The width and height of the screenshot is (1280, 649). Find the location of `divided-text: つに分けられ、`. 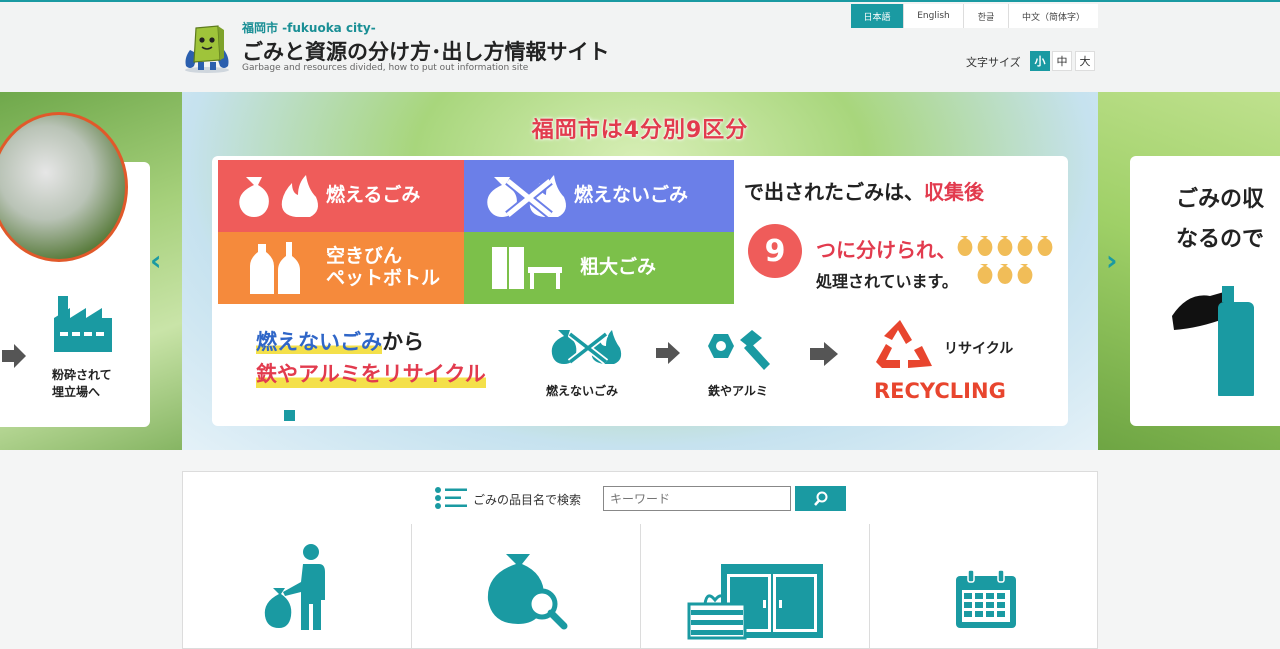

divided-text: つに分けられ、 is located at coordinates (886, 250).